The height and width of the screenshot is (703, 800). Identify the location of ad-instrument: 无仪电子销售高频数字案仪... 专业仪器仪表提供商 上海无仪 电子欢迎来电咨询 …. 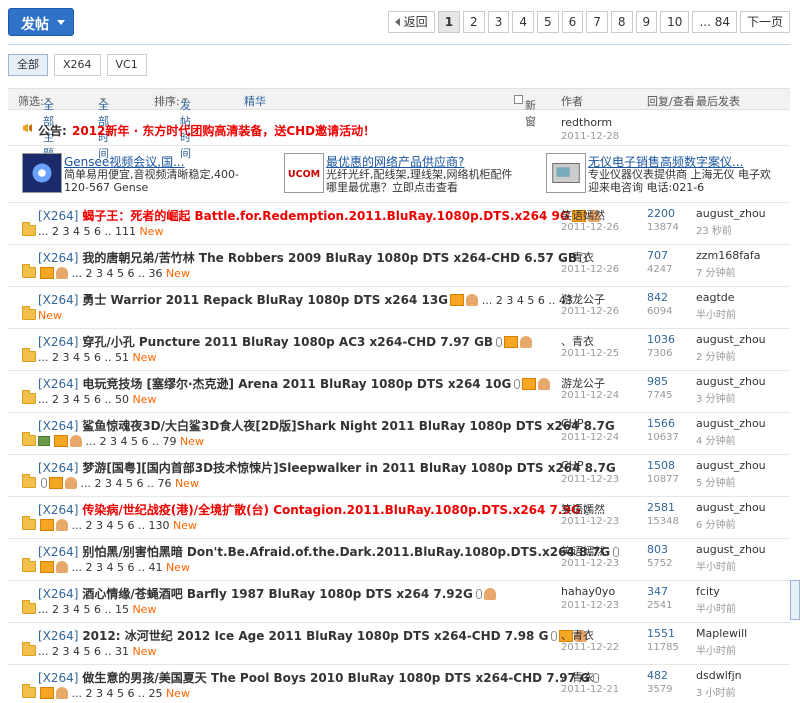
(657, 175).